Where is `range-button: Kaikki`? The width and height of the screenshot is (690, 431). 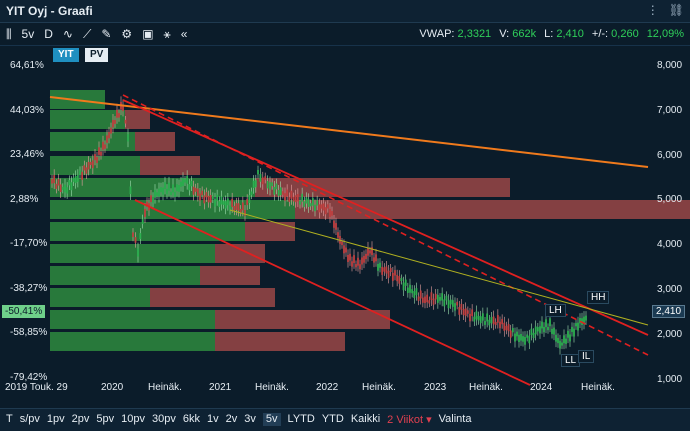 range-button: Kaikki is located at coordinates (365, 419).